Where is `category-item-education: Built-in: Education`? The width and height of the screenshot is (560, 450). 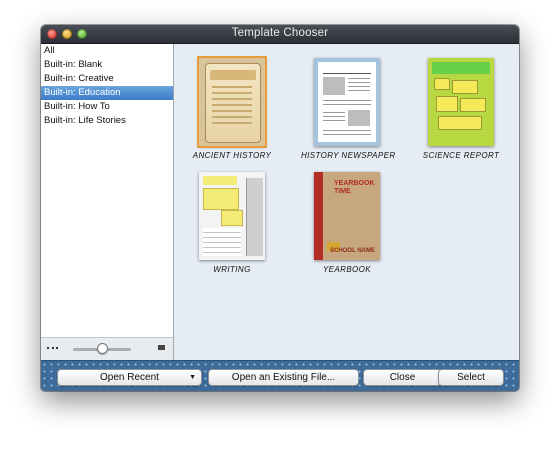
category-item-education: Built-in: Education is located at coordinates (107, 93).